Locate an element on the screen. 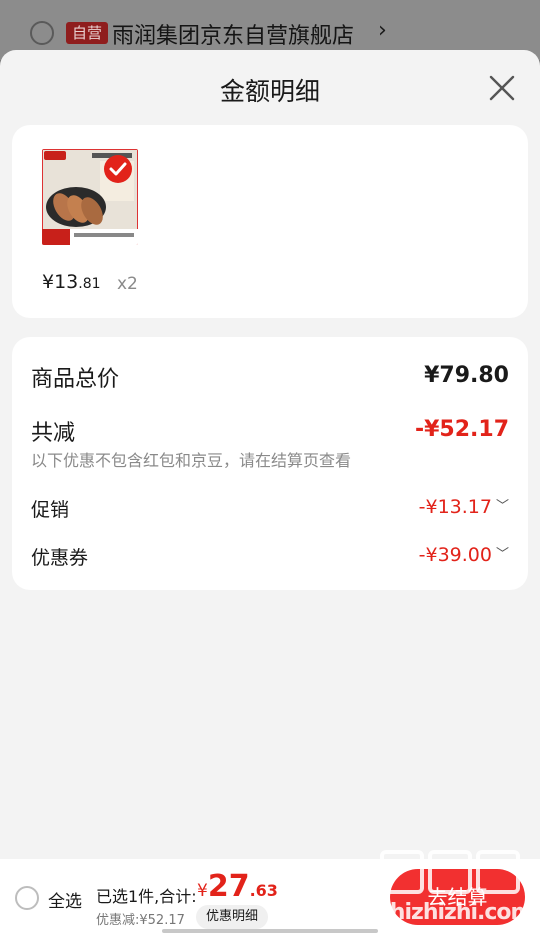  select-all-label: 全选 is located at coordinates (65, 899).